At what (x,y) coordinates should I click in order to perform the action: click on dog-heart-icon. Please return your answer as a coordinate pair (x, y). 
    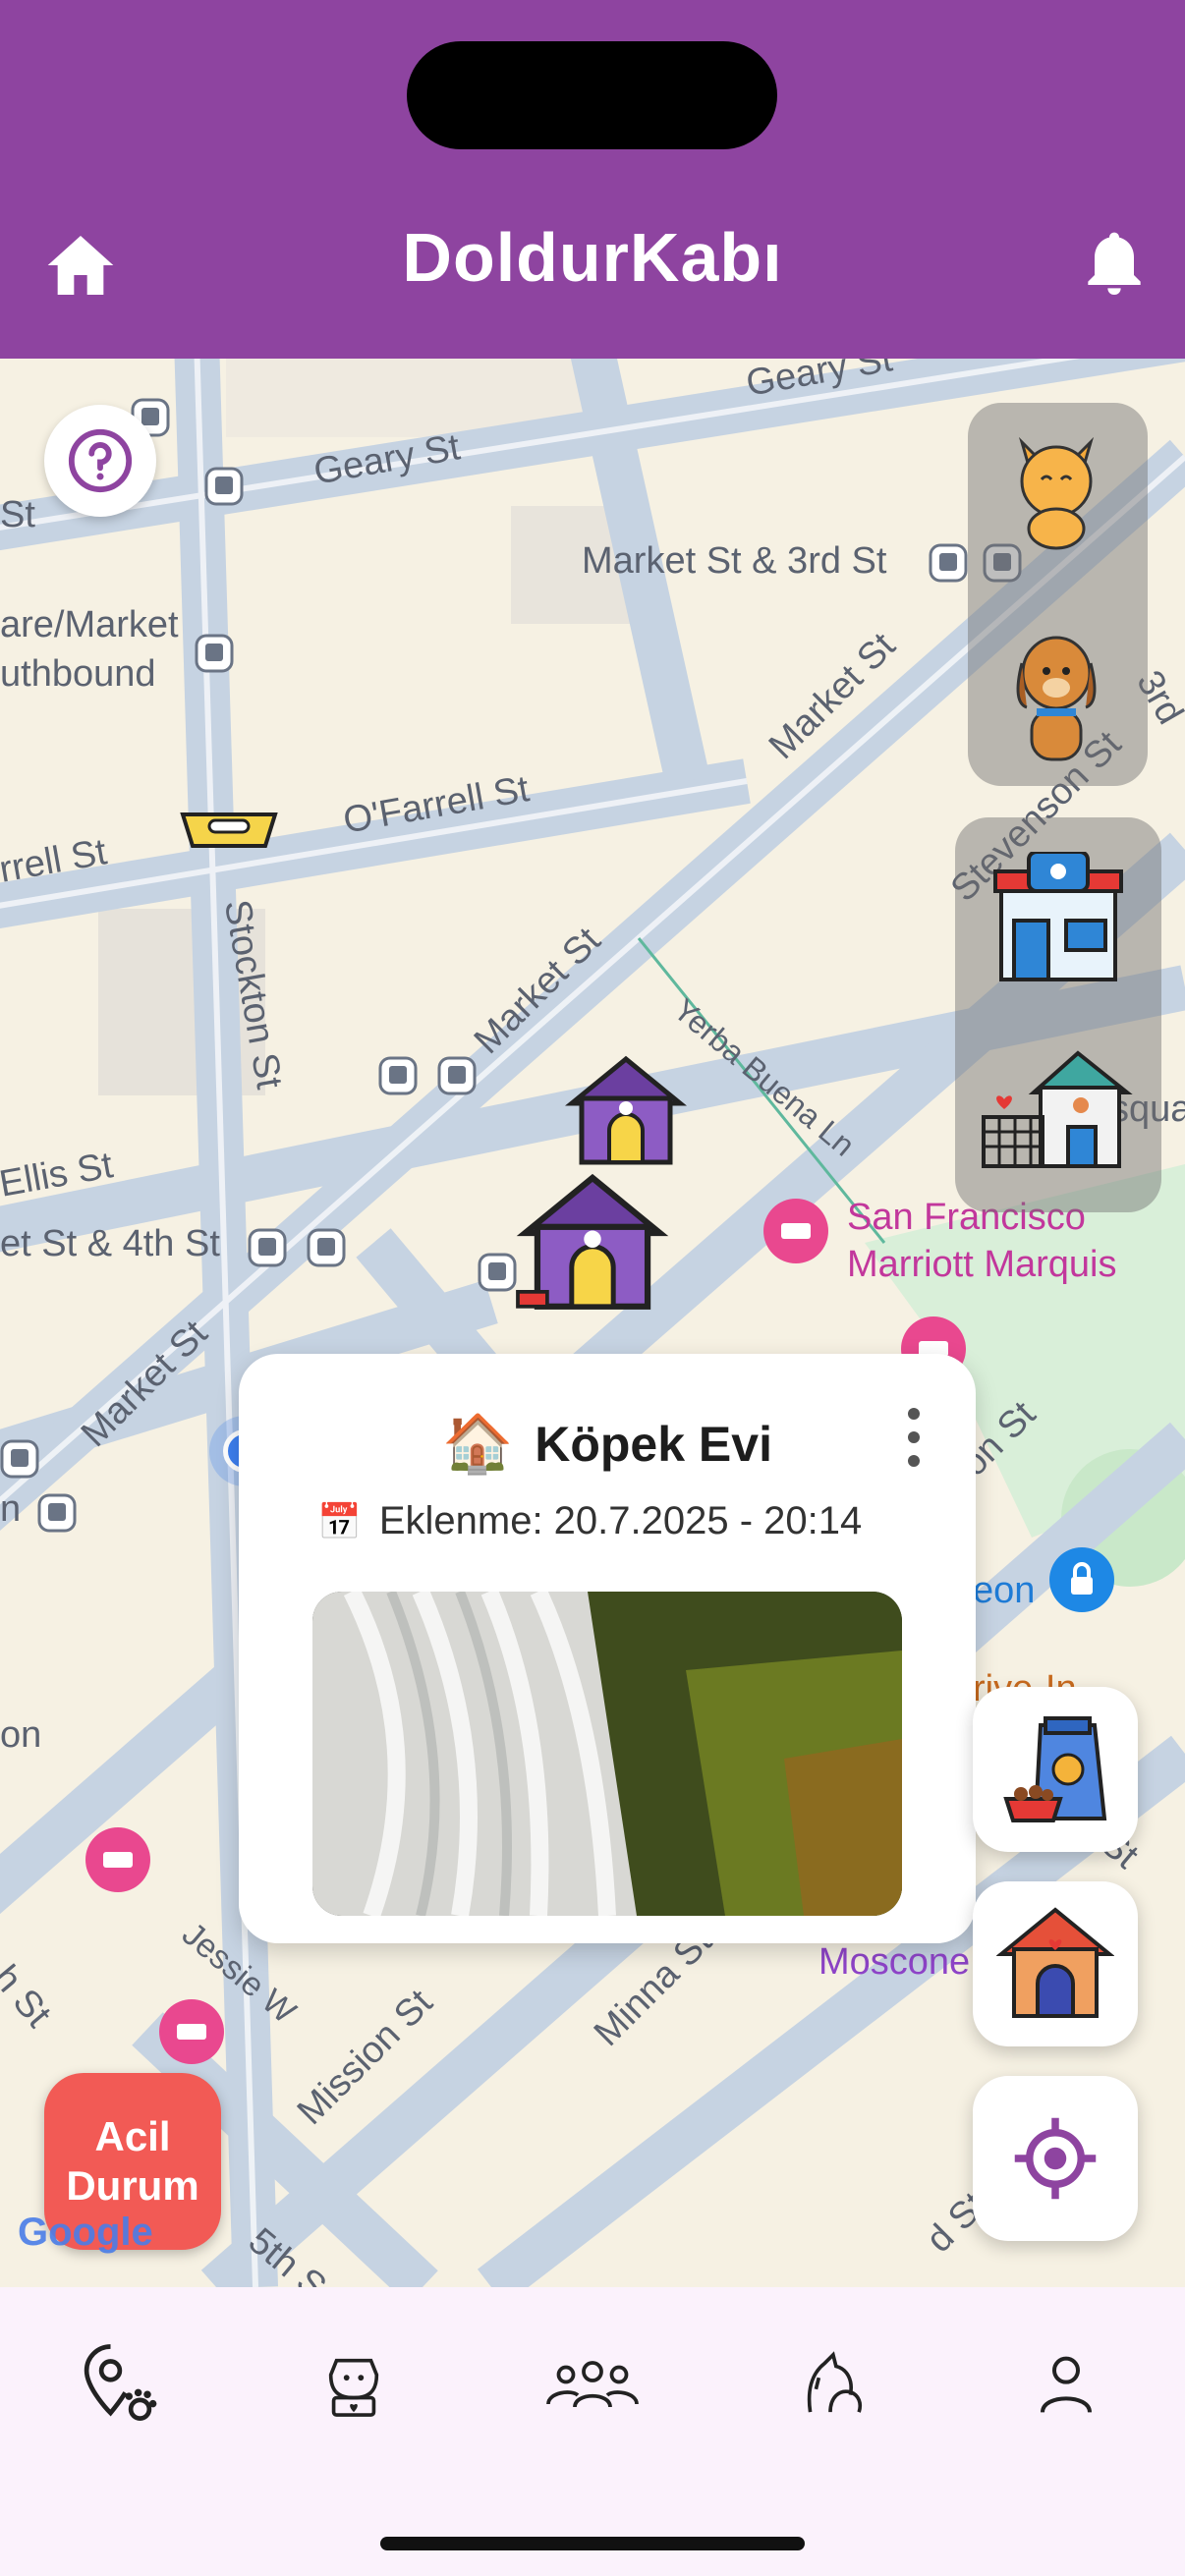
    Looking at the image, I should click on (353, 2387).